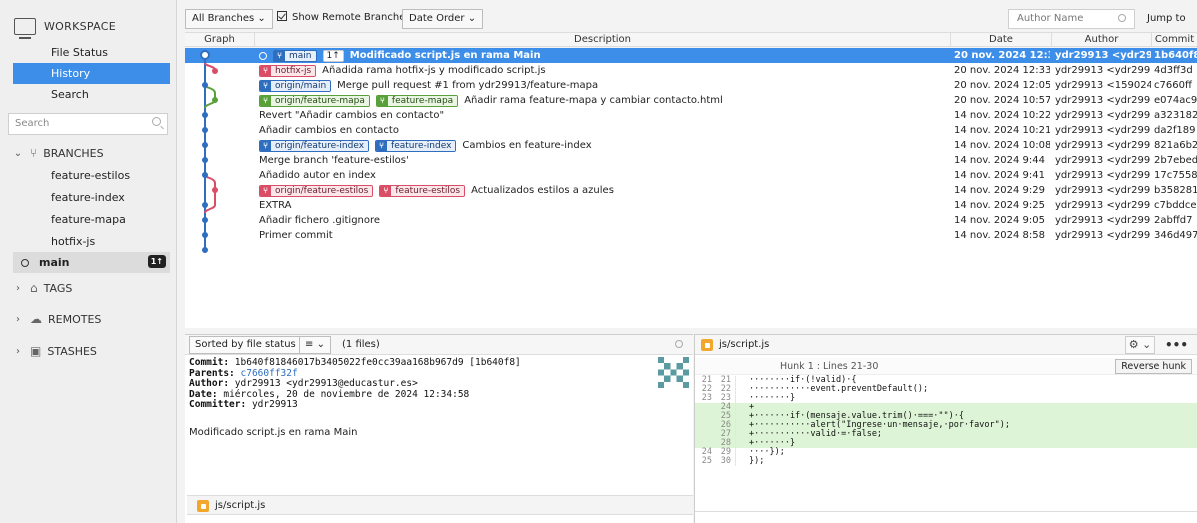 The width and height of the screenshot is (1197, 523). Describe the element at coordinates (1166, 19) in the screenshot. I see `jump-to-label: Jump to` at that location.